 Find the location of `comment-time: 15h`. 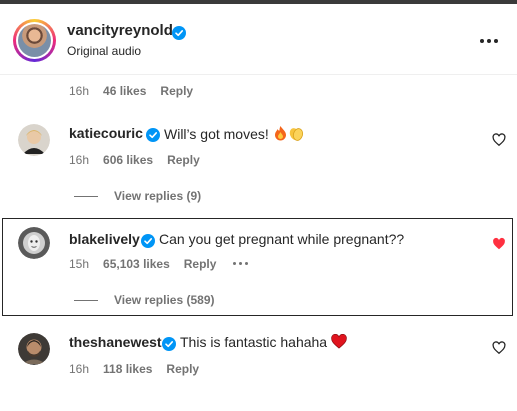

comment-time: 15h is located at coordinates (79, 264).